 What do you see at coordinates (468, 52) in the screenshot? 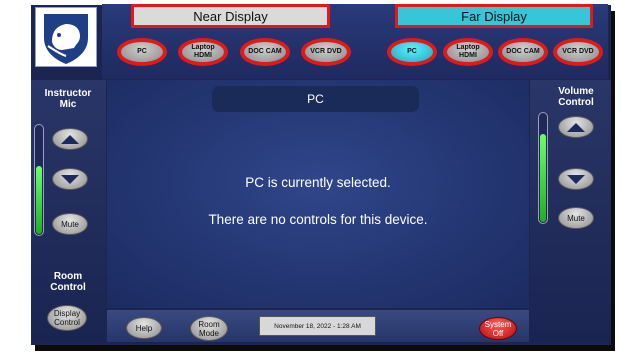
I see `far-source-laptop-hdmi-button: Laptop HDMI` at bounding box center [468, 52].